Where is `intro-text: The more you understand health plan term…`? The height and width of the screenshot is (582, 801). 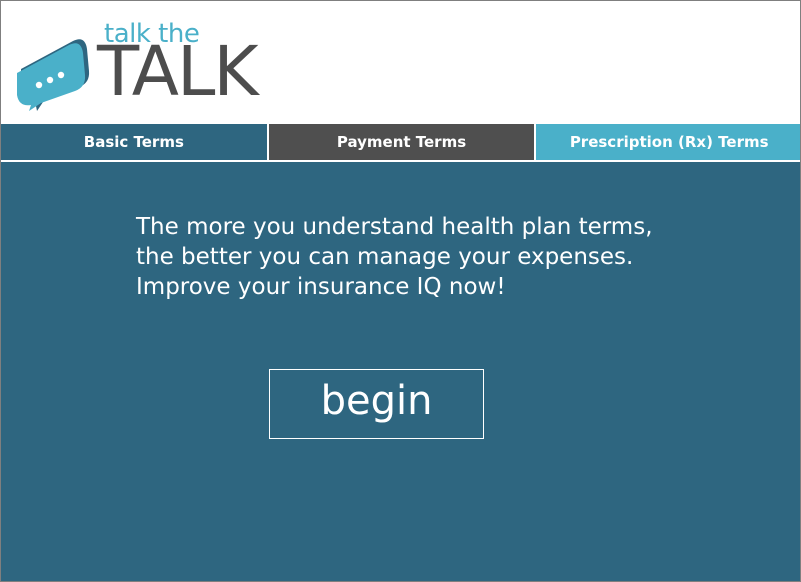 intro-text: The more you understand health plan term… is located at coordinates (394, 257).